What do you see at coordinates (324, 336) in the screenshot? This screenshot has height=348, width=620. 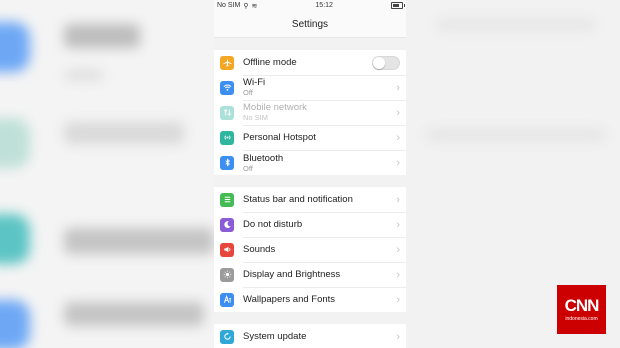 I see `settings-item-text: System update` at bounding box center [324, 336].